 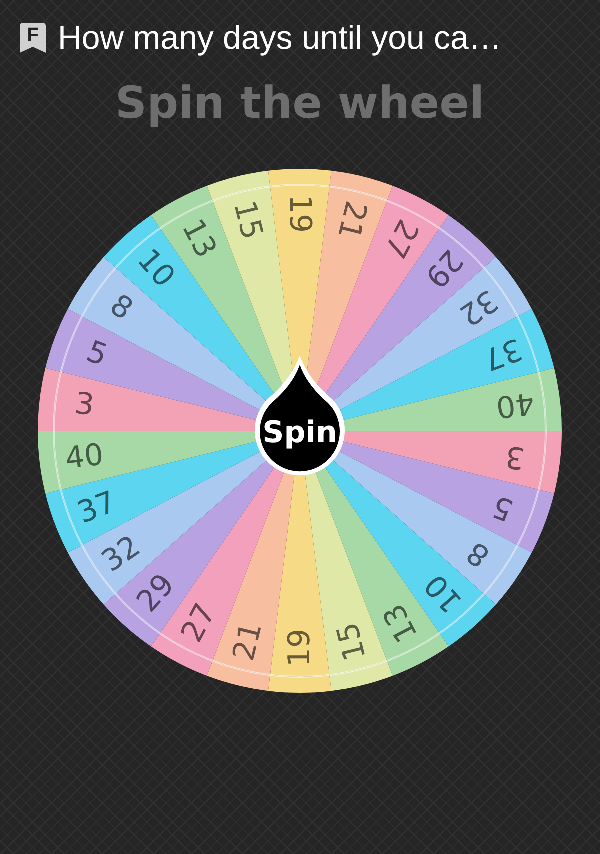 What do you see at coordinates (300, 103) in the screenshot?
I see `heading: Spin the wheel` at bounding box center [300, 103].